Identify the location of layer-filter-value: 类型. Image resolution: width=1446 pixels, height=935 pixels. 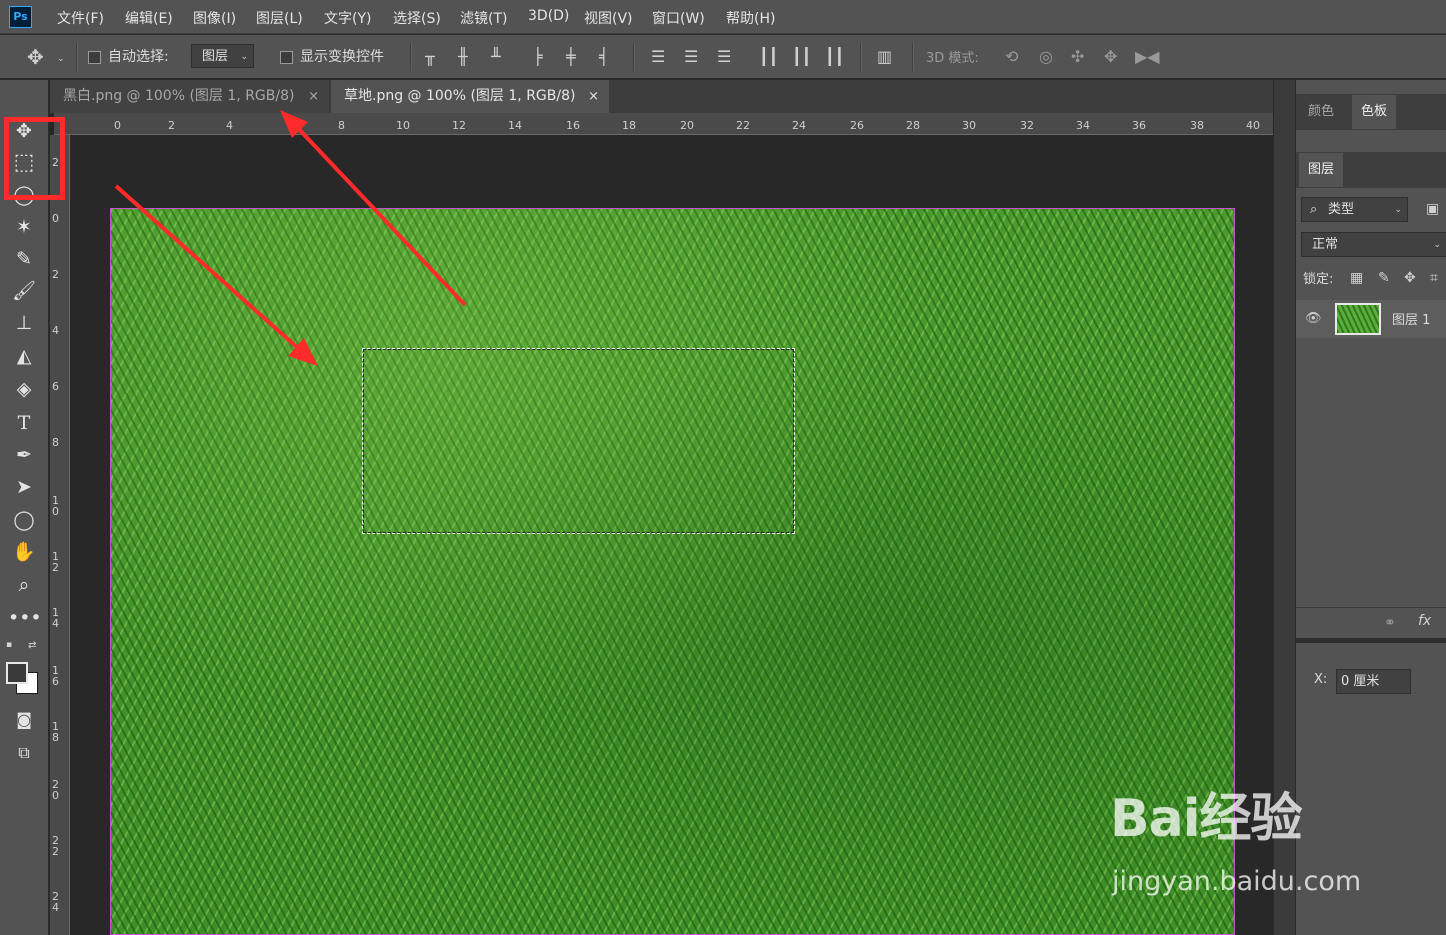
(1341, 209).